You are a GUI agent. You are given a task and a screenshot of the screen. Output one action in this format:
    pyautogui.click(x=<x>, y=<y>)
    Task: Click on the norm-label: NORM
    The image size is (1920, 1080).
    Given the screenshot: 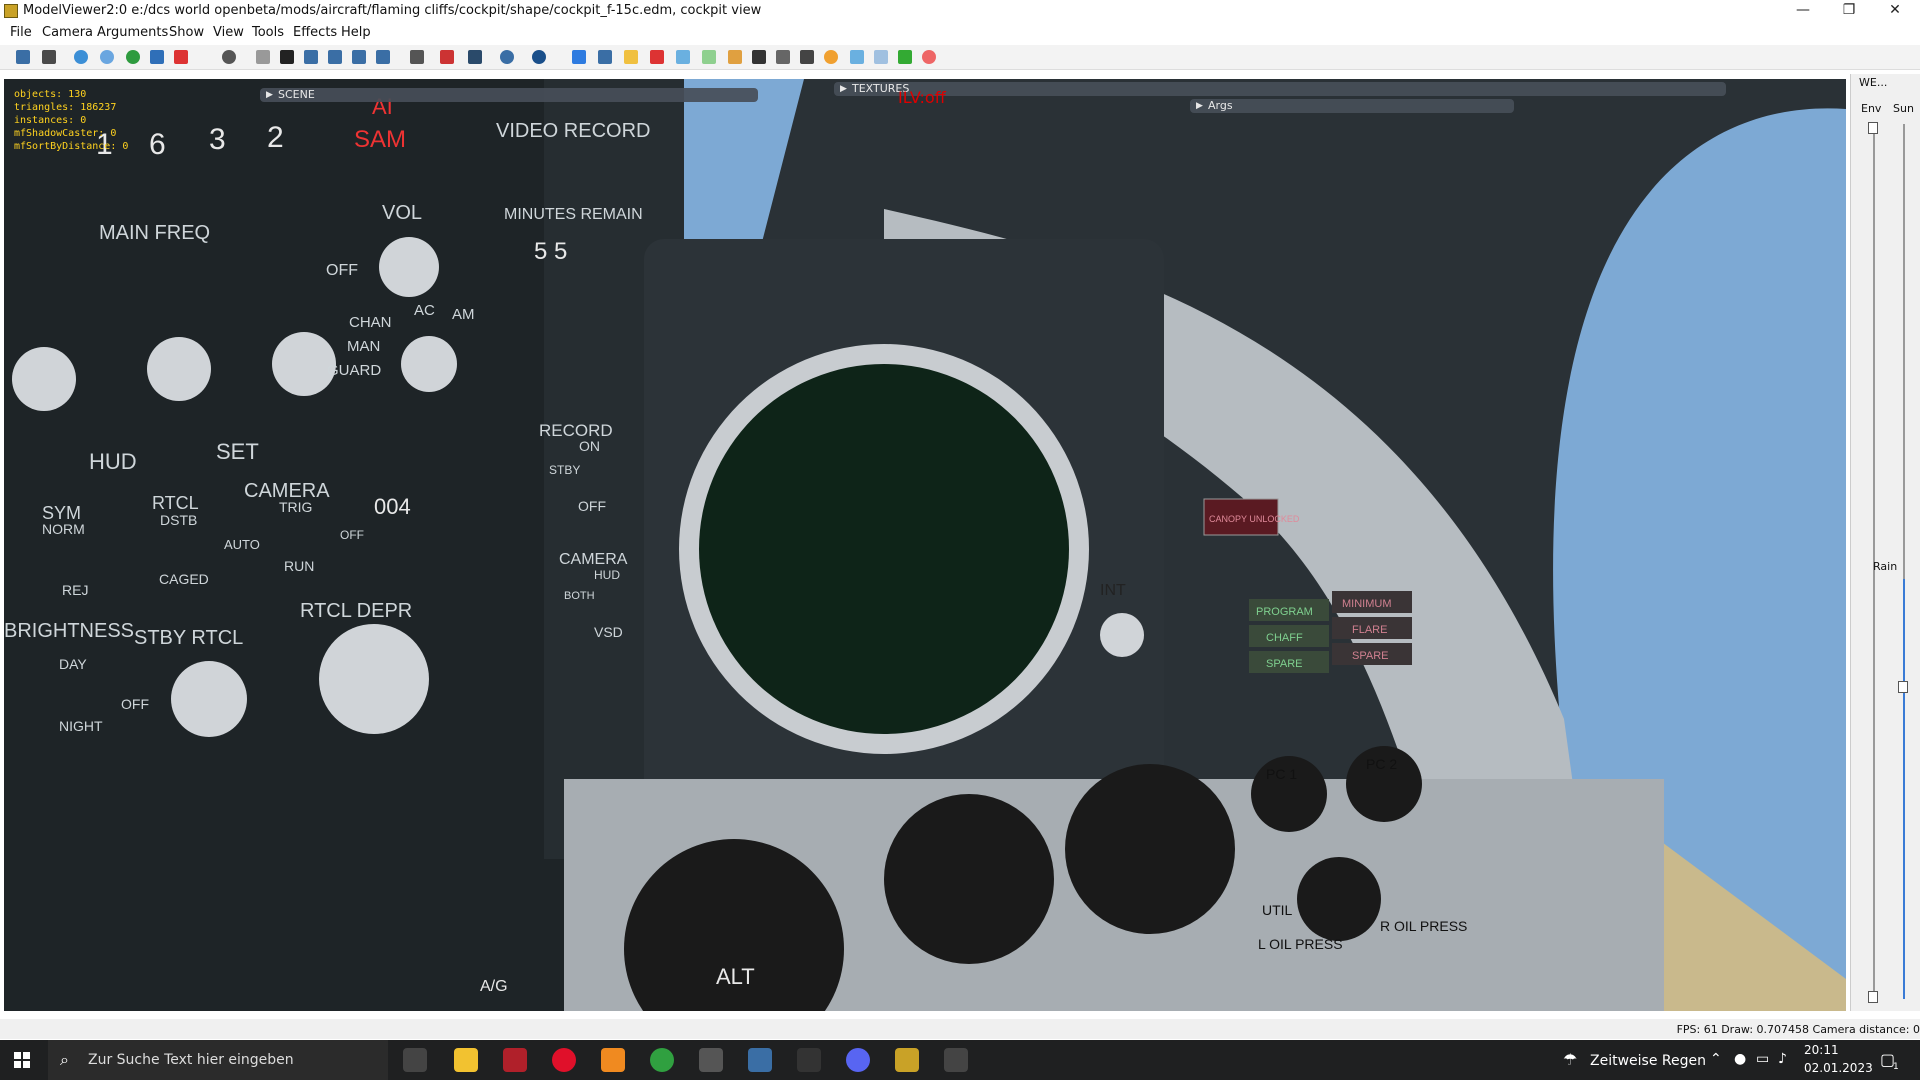 What is the action you would take?
    pyautogui.click(x=63, y=529)
    